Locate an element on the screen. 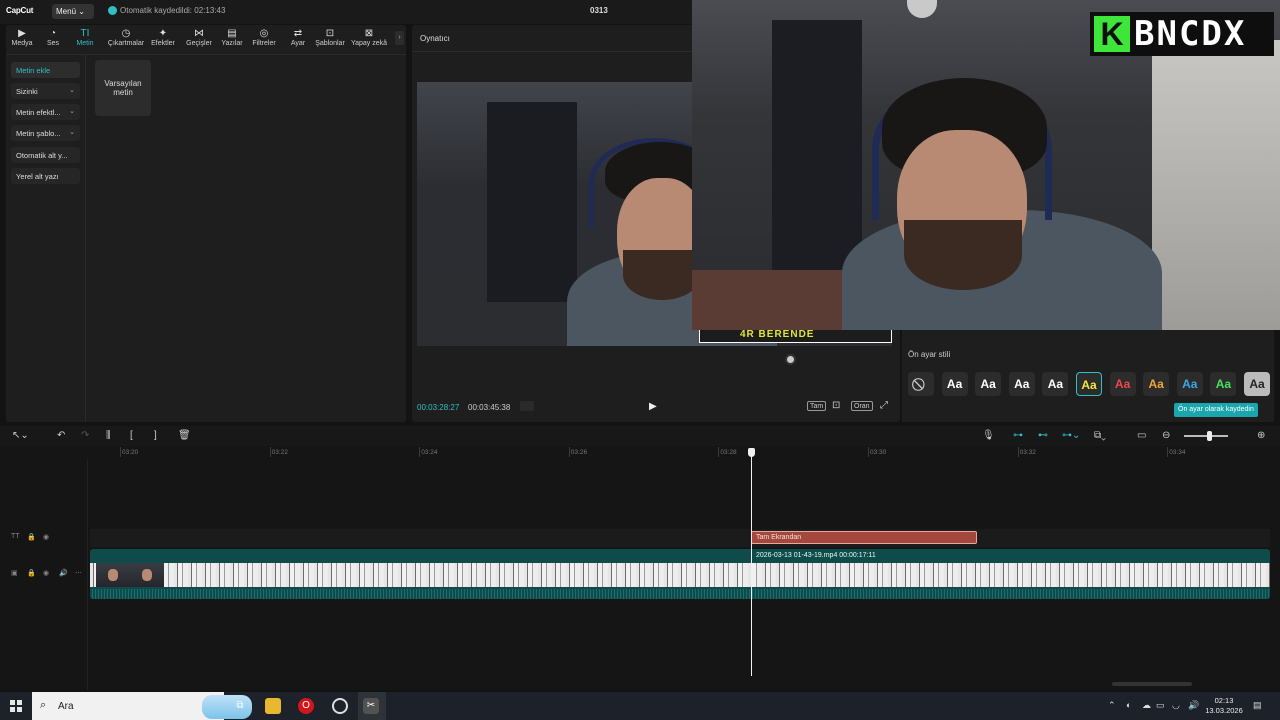  trim-left-icon: [ is located at coordinates (131, 435).